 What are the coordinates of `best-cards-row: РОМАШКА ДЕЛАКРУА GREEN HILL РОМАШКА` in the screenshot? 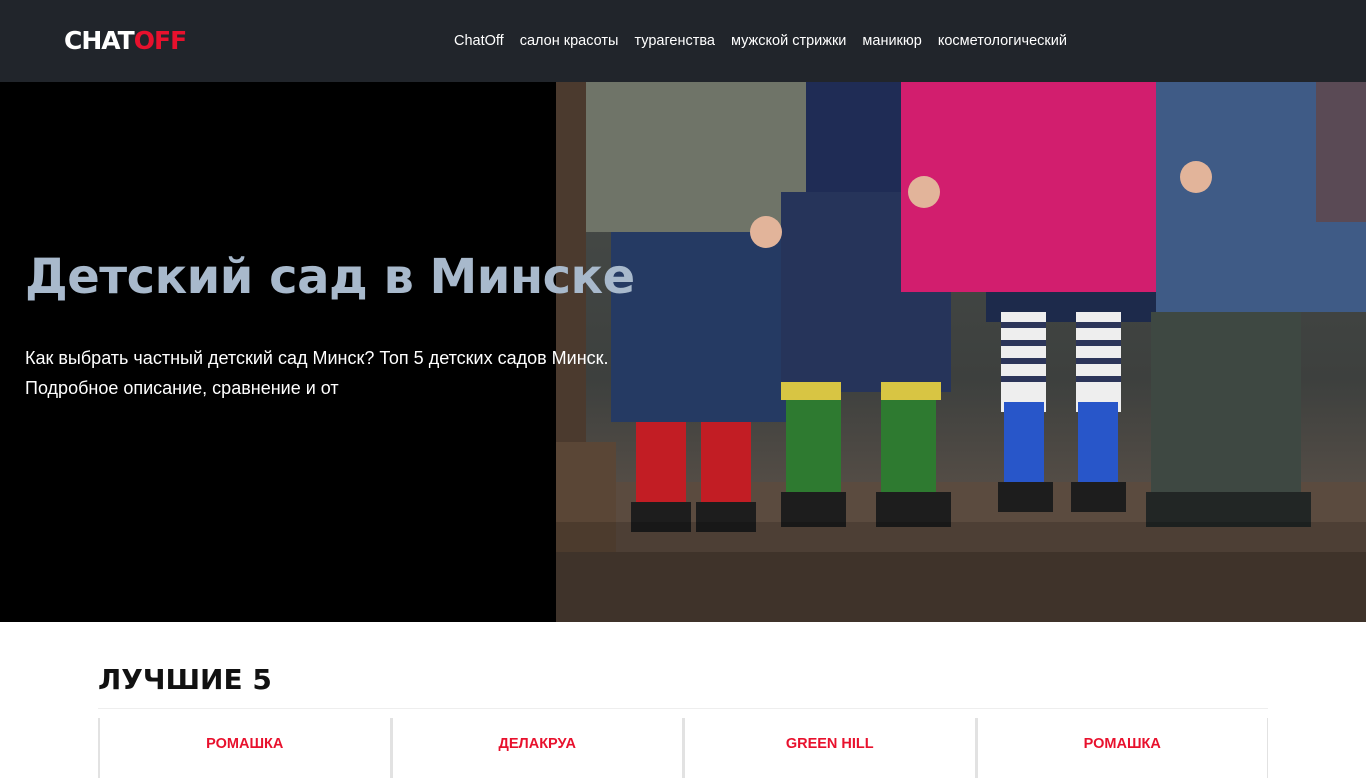 It's located at (683, 748).